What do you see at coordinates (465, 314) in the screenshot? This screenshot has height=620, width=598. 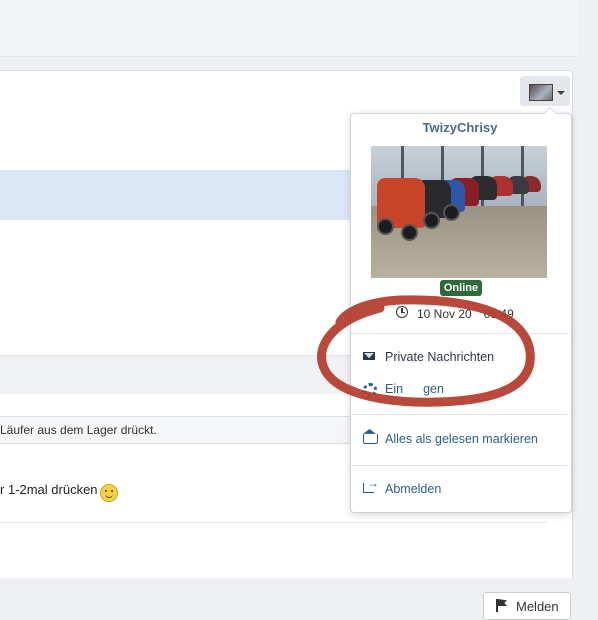 I see `last-activity-time: 10 Nov 20 08:49` at bounding box center [465, 314].